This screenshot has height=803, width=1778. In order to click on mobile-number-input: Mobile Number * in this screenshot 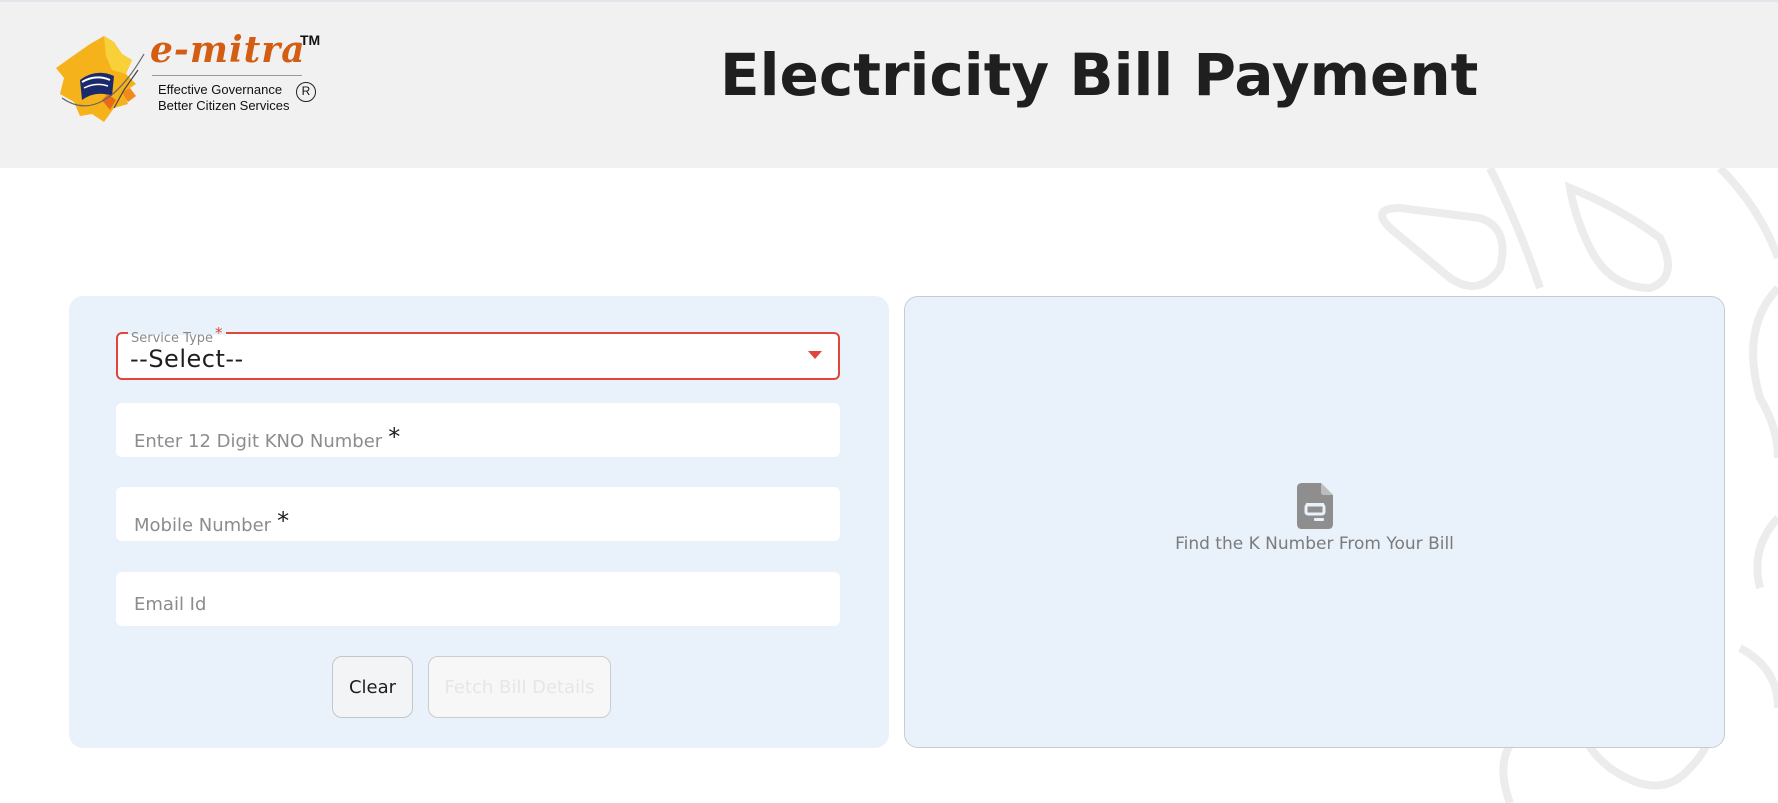, I will do `click(478, 514)`.